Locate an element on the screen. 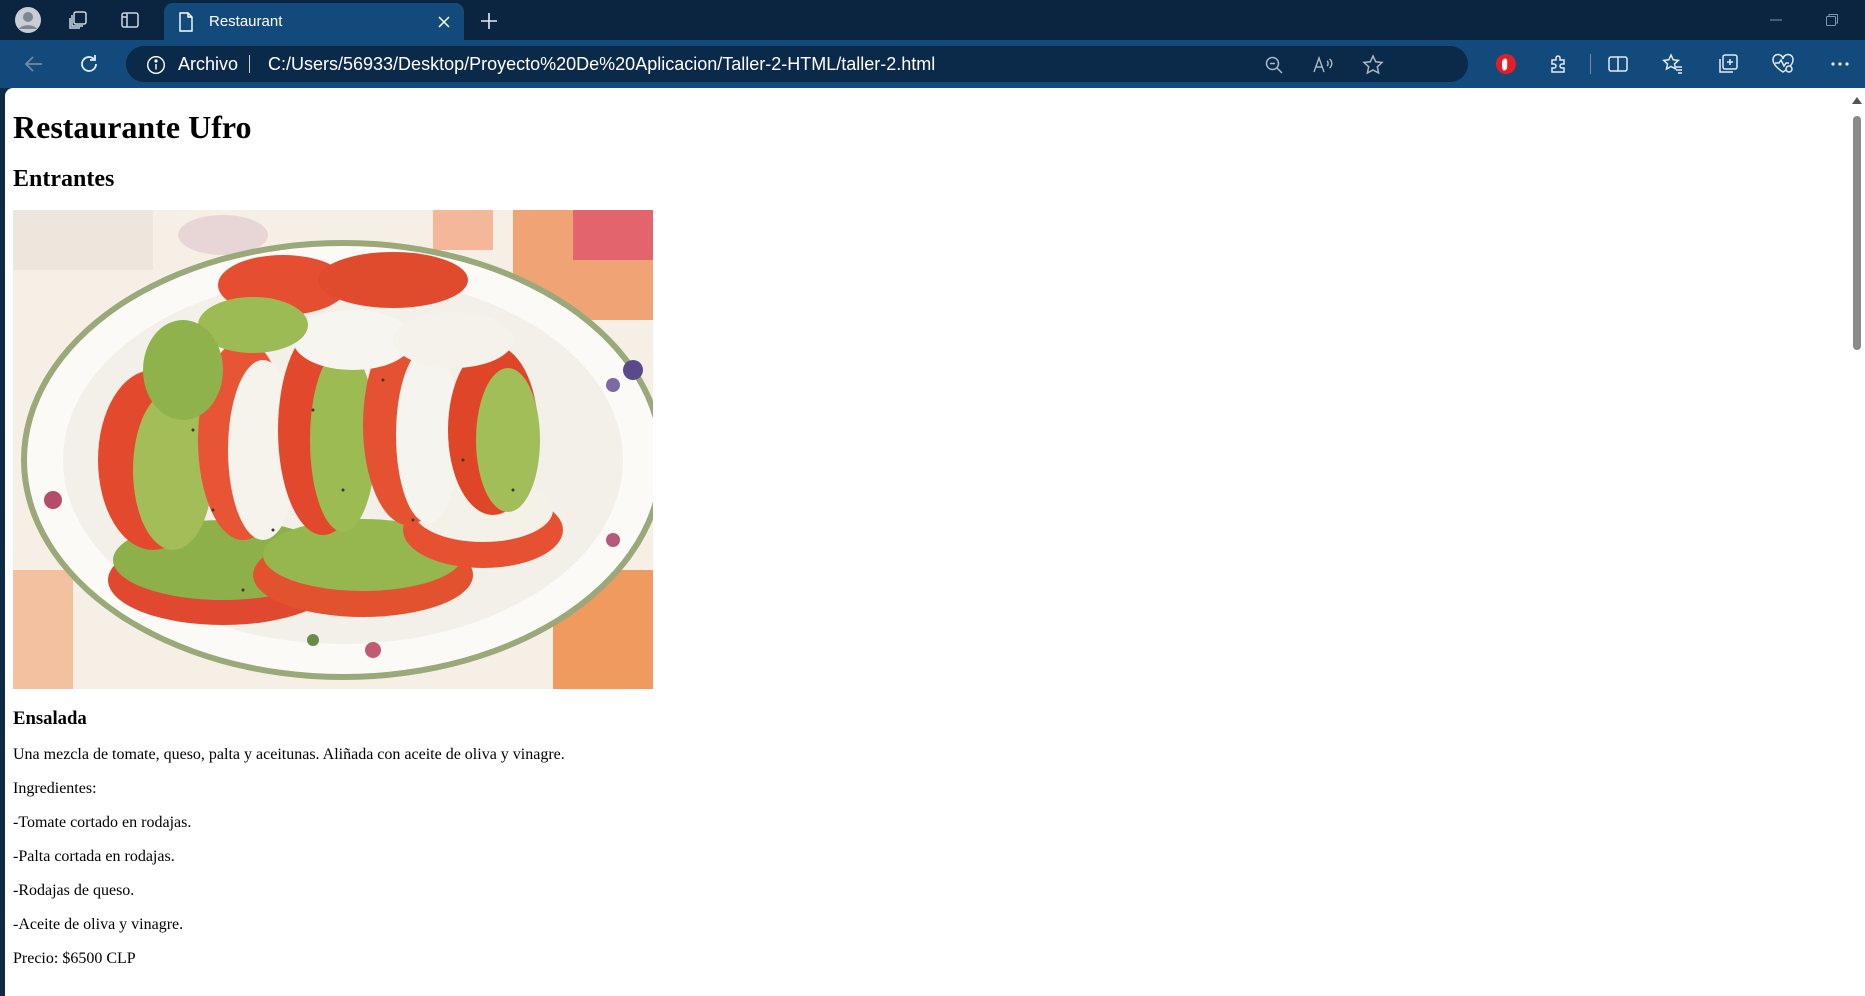  site-label: Archivo is located at coordinates (208, 64).